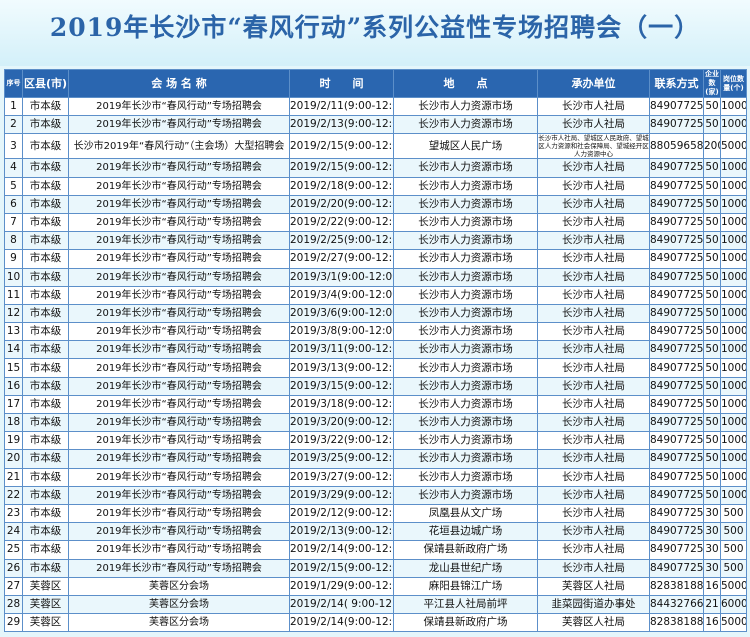 The height and width of the screenshot is (637, 750). I want to click on cell-time: 2019/3/25(9:00-12:00), so click(341, 459).